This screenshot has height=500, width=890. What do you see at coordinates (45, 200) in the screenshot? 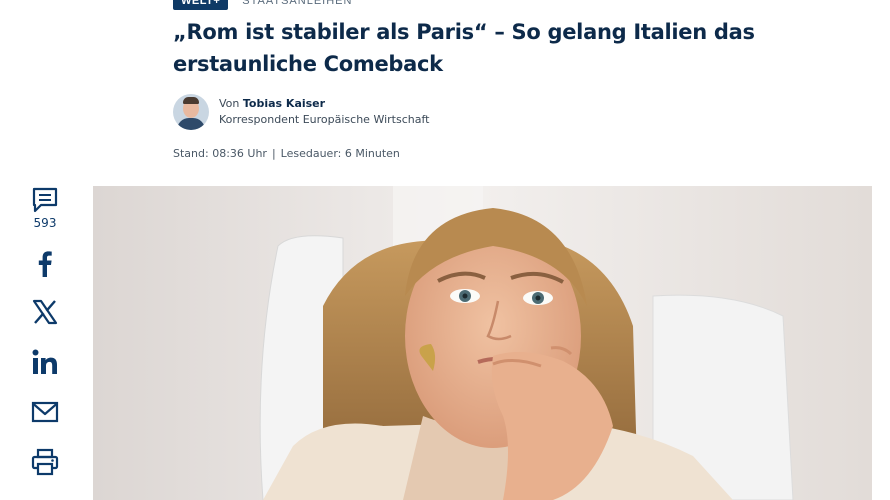
I see `comment-icon` at bounding box center [45, 200].